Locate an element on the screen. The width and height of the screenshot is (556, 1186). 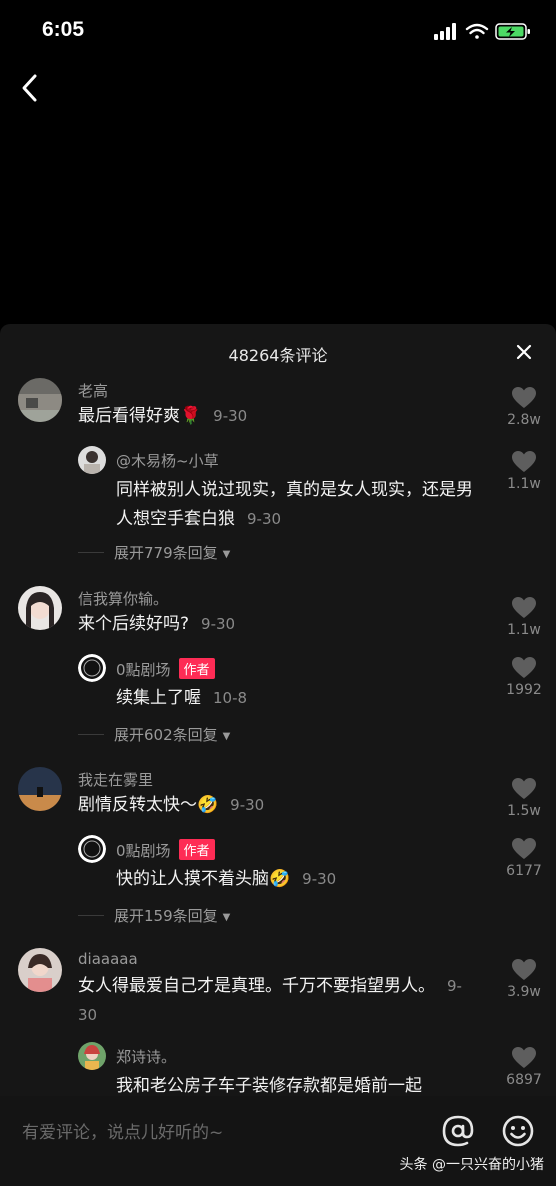
comment-body: 剧情反转太快～🤣 is located at coordinates (148, 805).